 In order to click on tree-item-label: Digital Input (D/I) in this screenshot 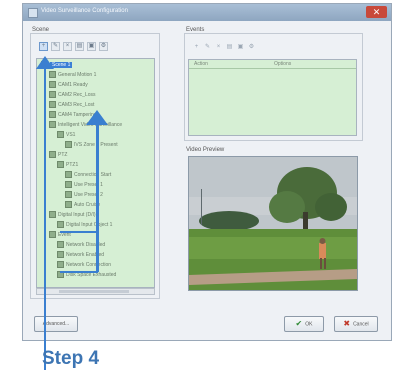, I will do `click(77, 215)`.